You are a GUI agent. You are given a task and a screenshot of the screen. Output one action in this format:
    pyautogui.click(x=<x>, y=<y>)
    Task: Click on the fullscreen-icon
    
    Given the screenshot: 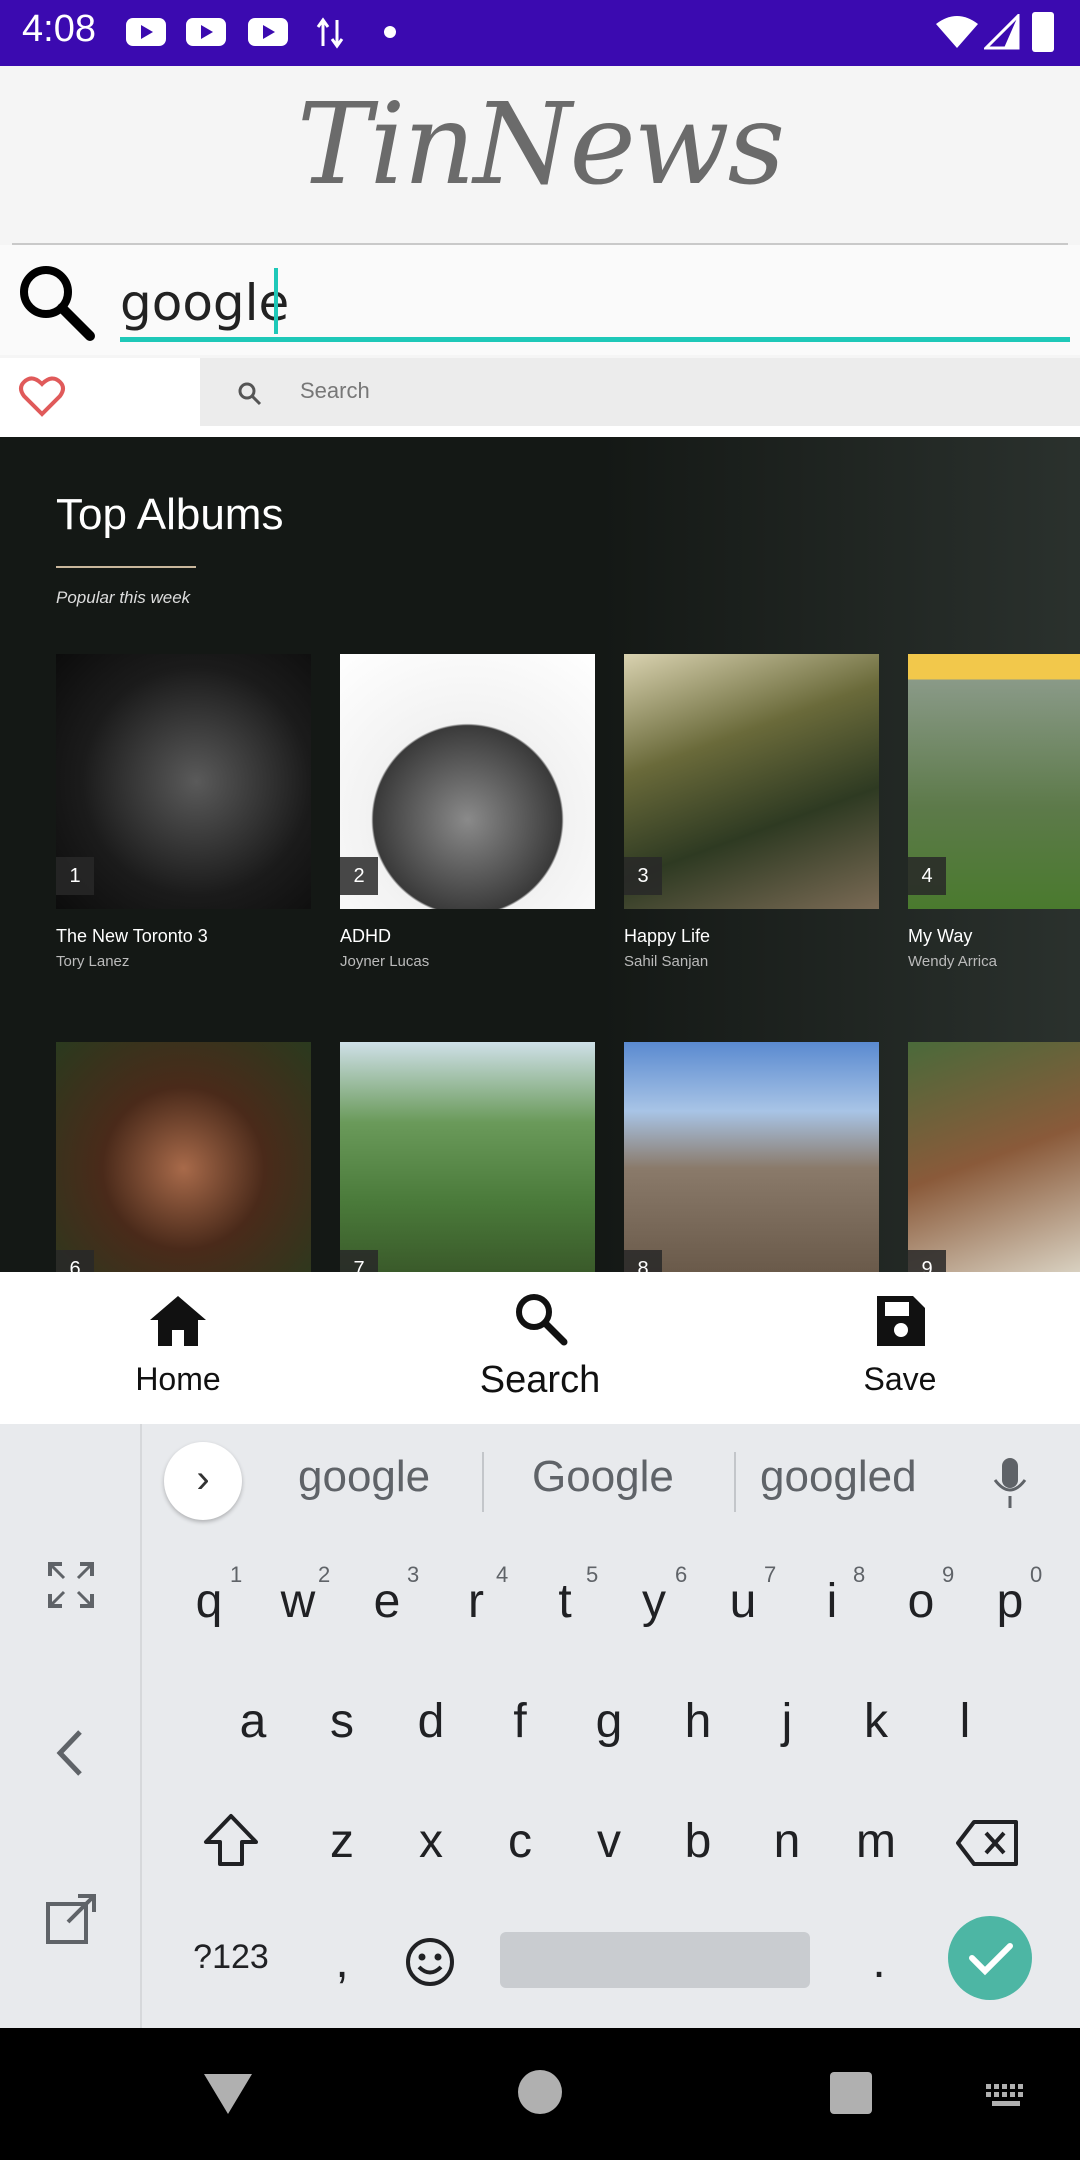 What is the action you would take?
    pyautogui.click(x=71, y=1585)
    